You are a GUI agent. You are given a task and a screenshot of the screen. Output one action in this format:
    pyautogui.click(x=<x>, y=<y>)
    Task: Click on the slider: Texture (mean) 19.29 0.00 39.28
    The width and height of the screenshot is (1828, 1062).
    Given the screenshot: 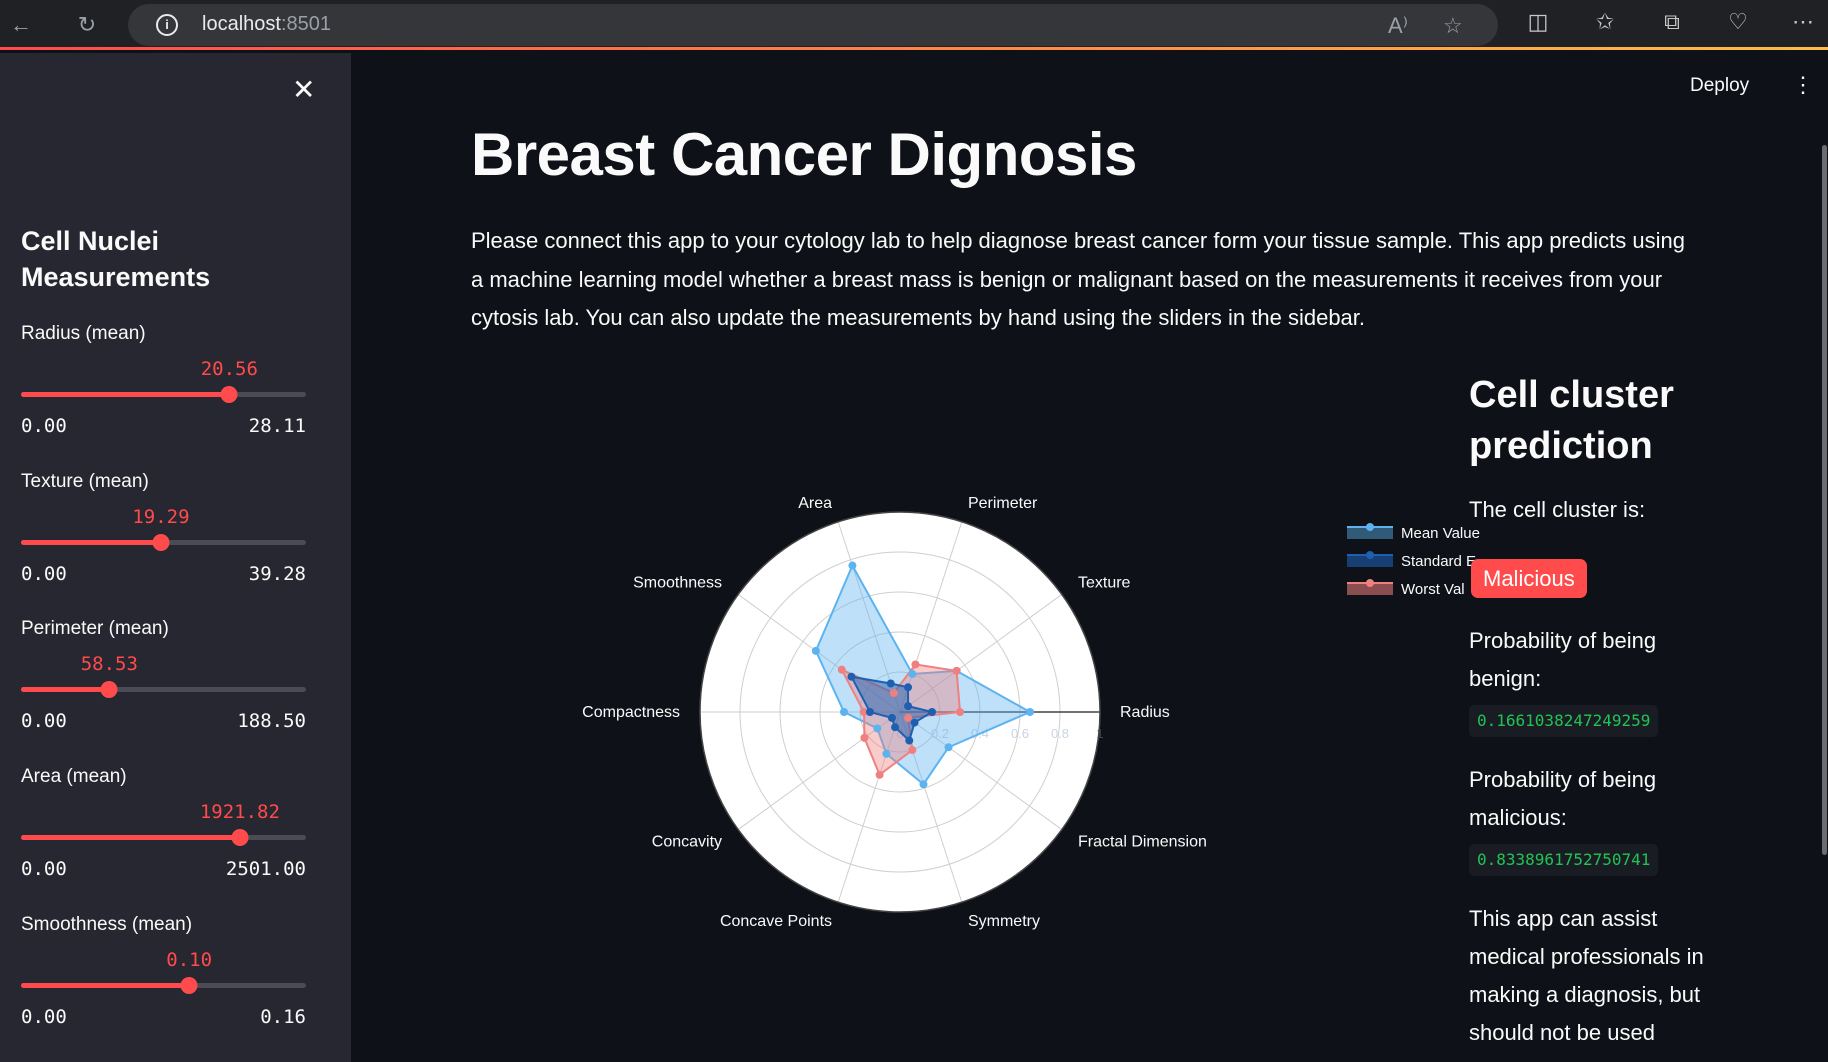 What is the action you would take?
    pyautogui.click(x=163, y=536)
    